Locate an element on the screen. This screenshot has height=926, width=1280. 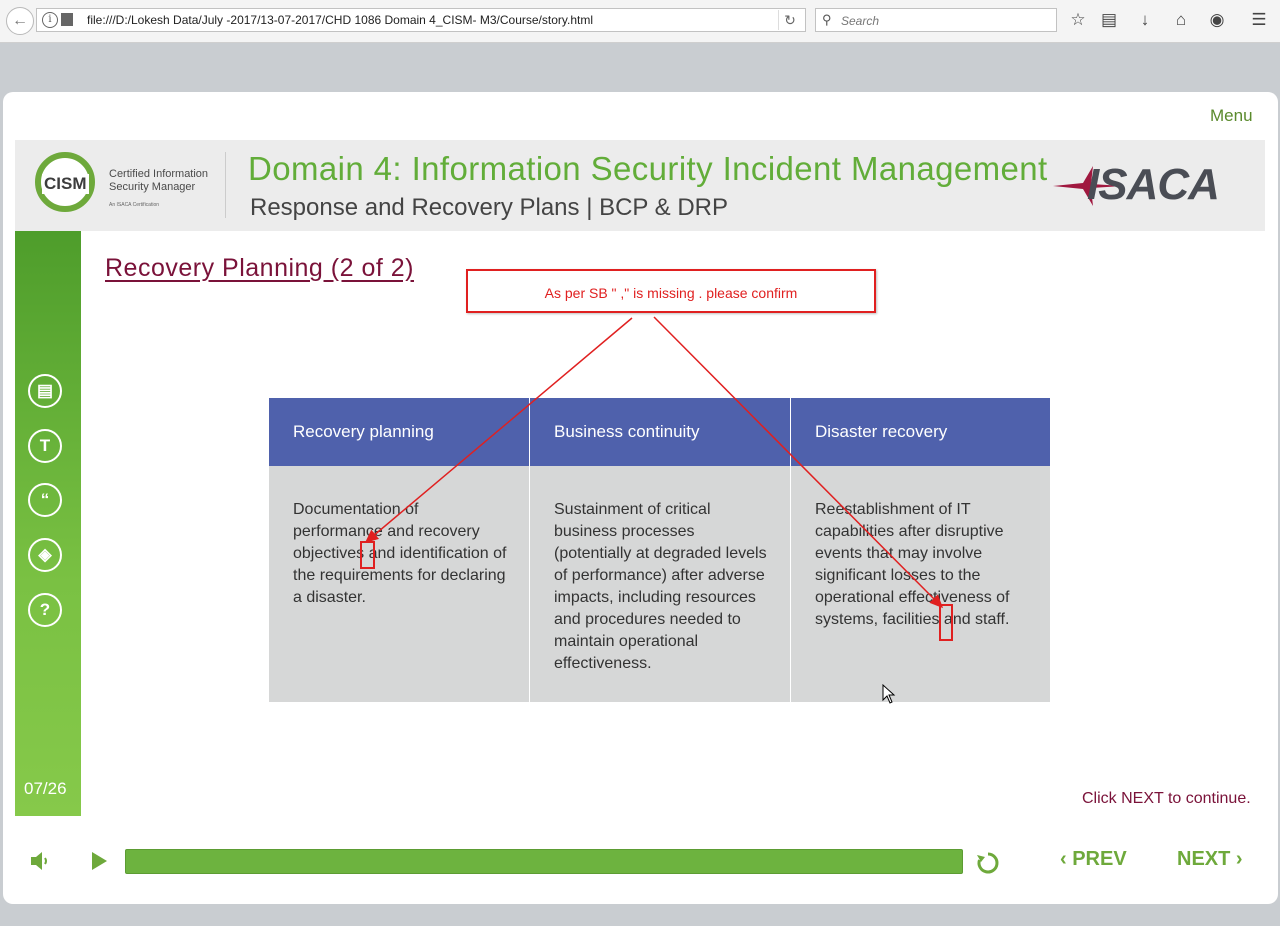
replay-icon is located at coordinates (988, 863).